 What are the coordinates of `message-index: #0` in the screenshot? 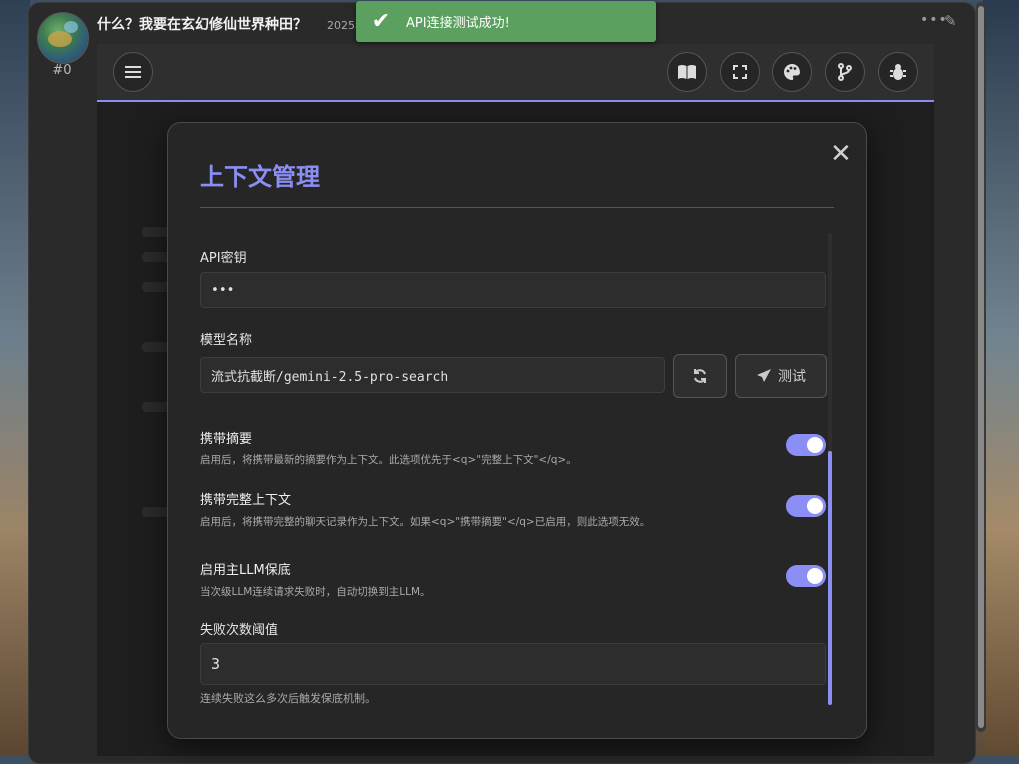 It's located at (62, 70).